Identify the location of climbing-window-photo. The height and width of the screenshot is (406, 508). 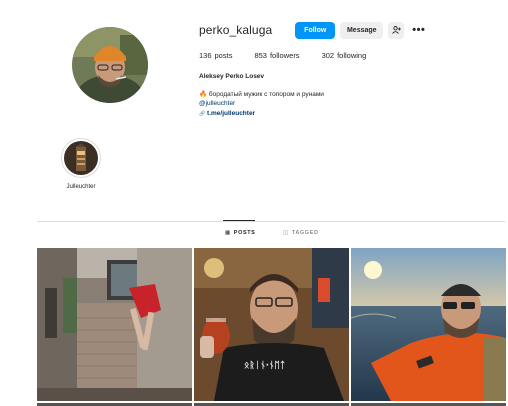
(114, 324).